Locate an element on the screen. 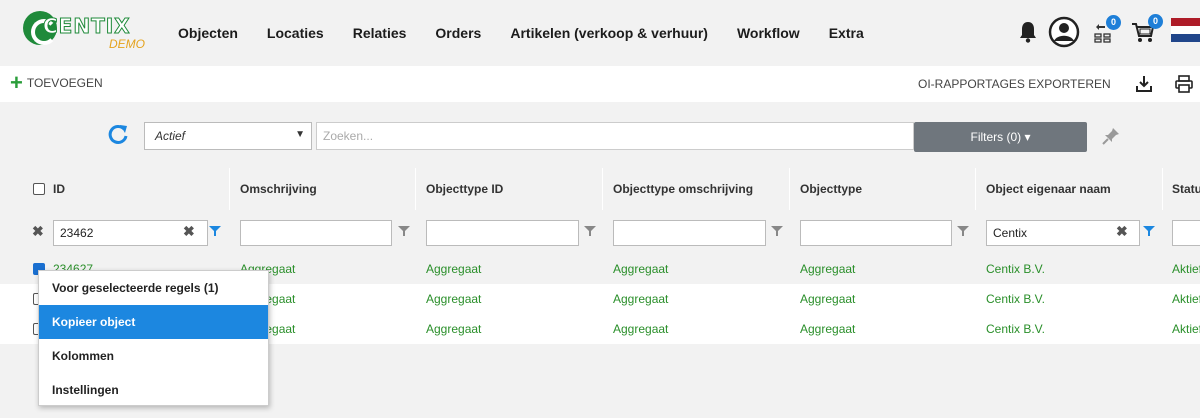  nav-artikelen: Artikelen (verkoop & verhuur) is located at coordinates (609, 33).